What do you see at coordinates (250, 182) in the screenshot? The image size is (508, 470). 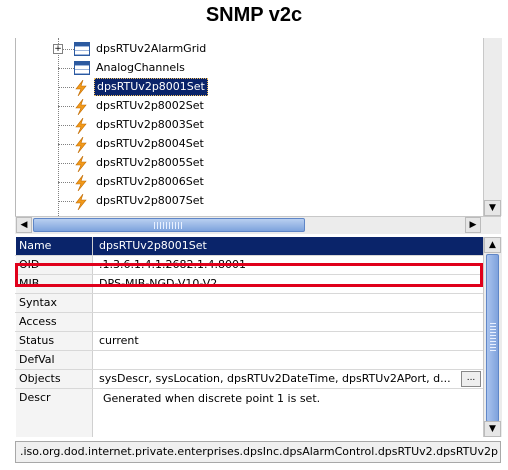 I see `tree-item: dpsRTUv2p8006Set` at bounding box center [250, 182].